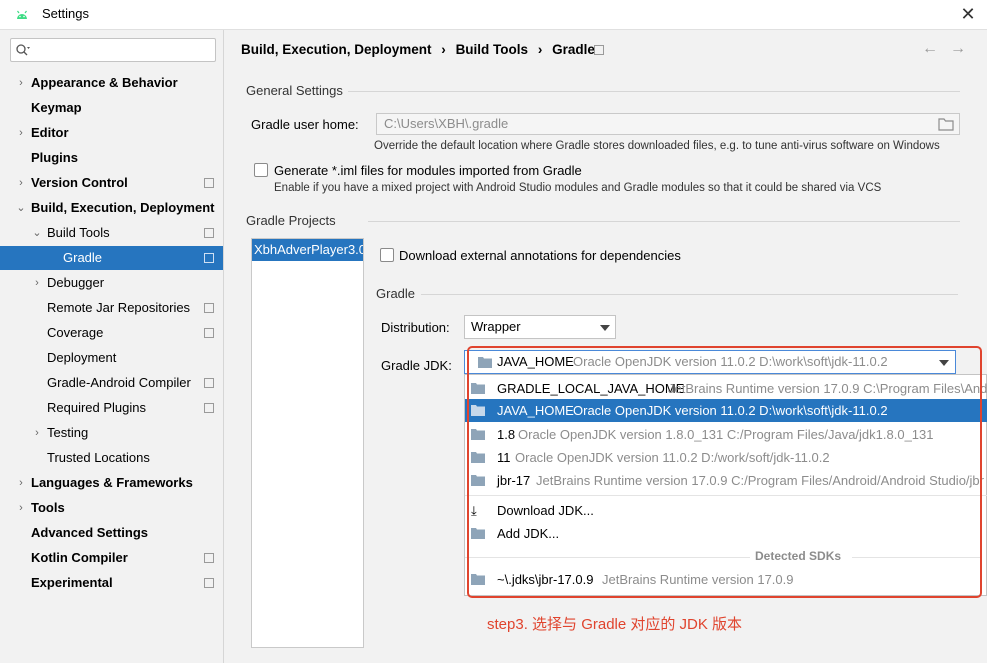  I want to click on forward-arrow-icon: →, so click(958, 49).